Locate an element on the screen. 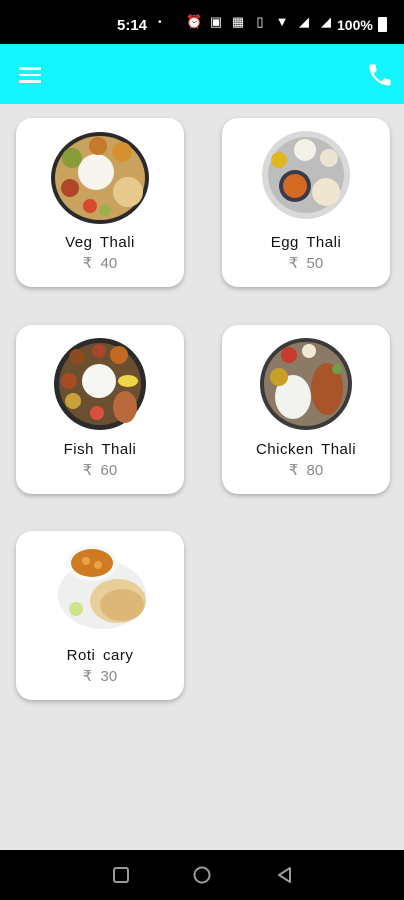 The width and height of the screenshot is (404, 900). item-price: ₹ 30 is located at coordinates (100, 676).